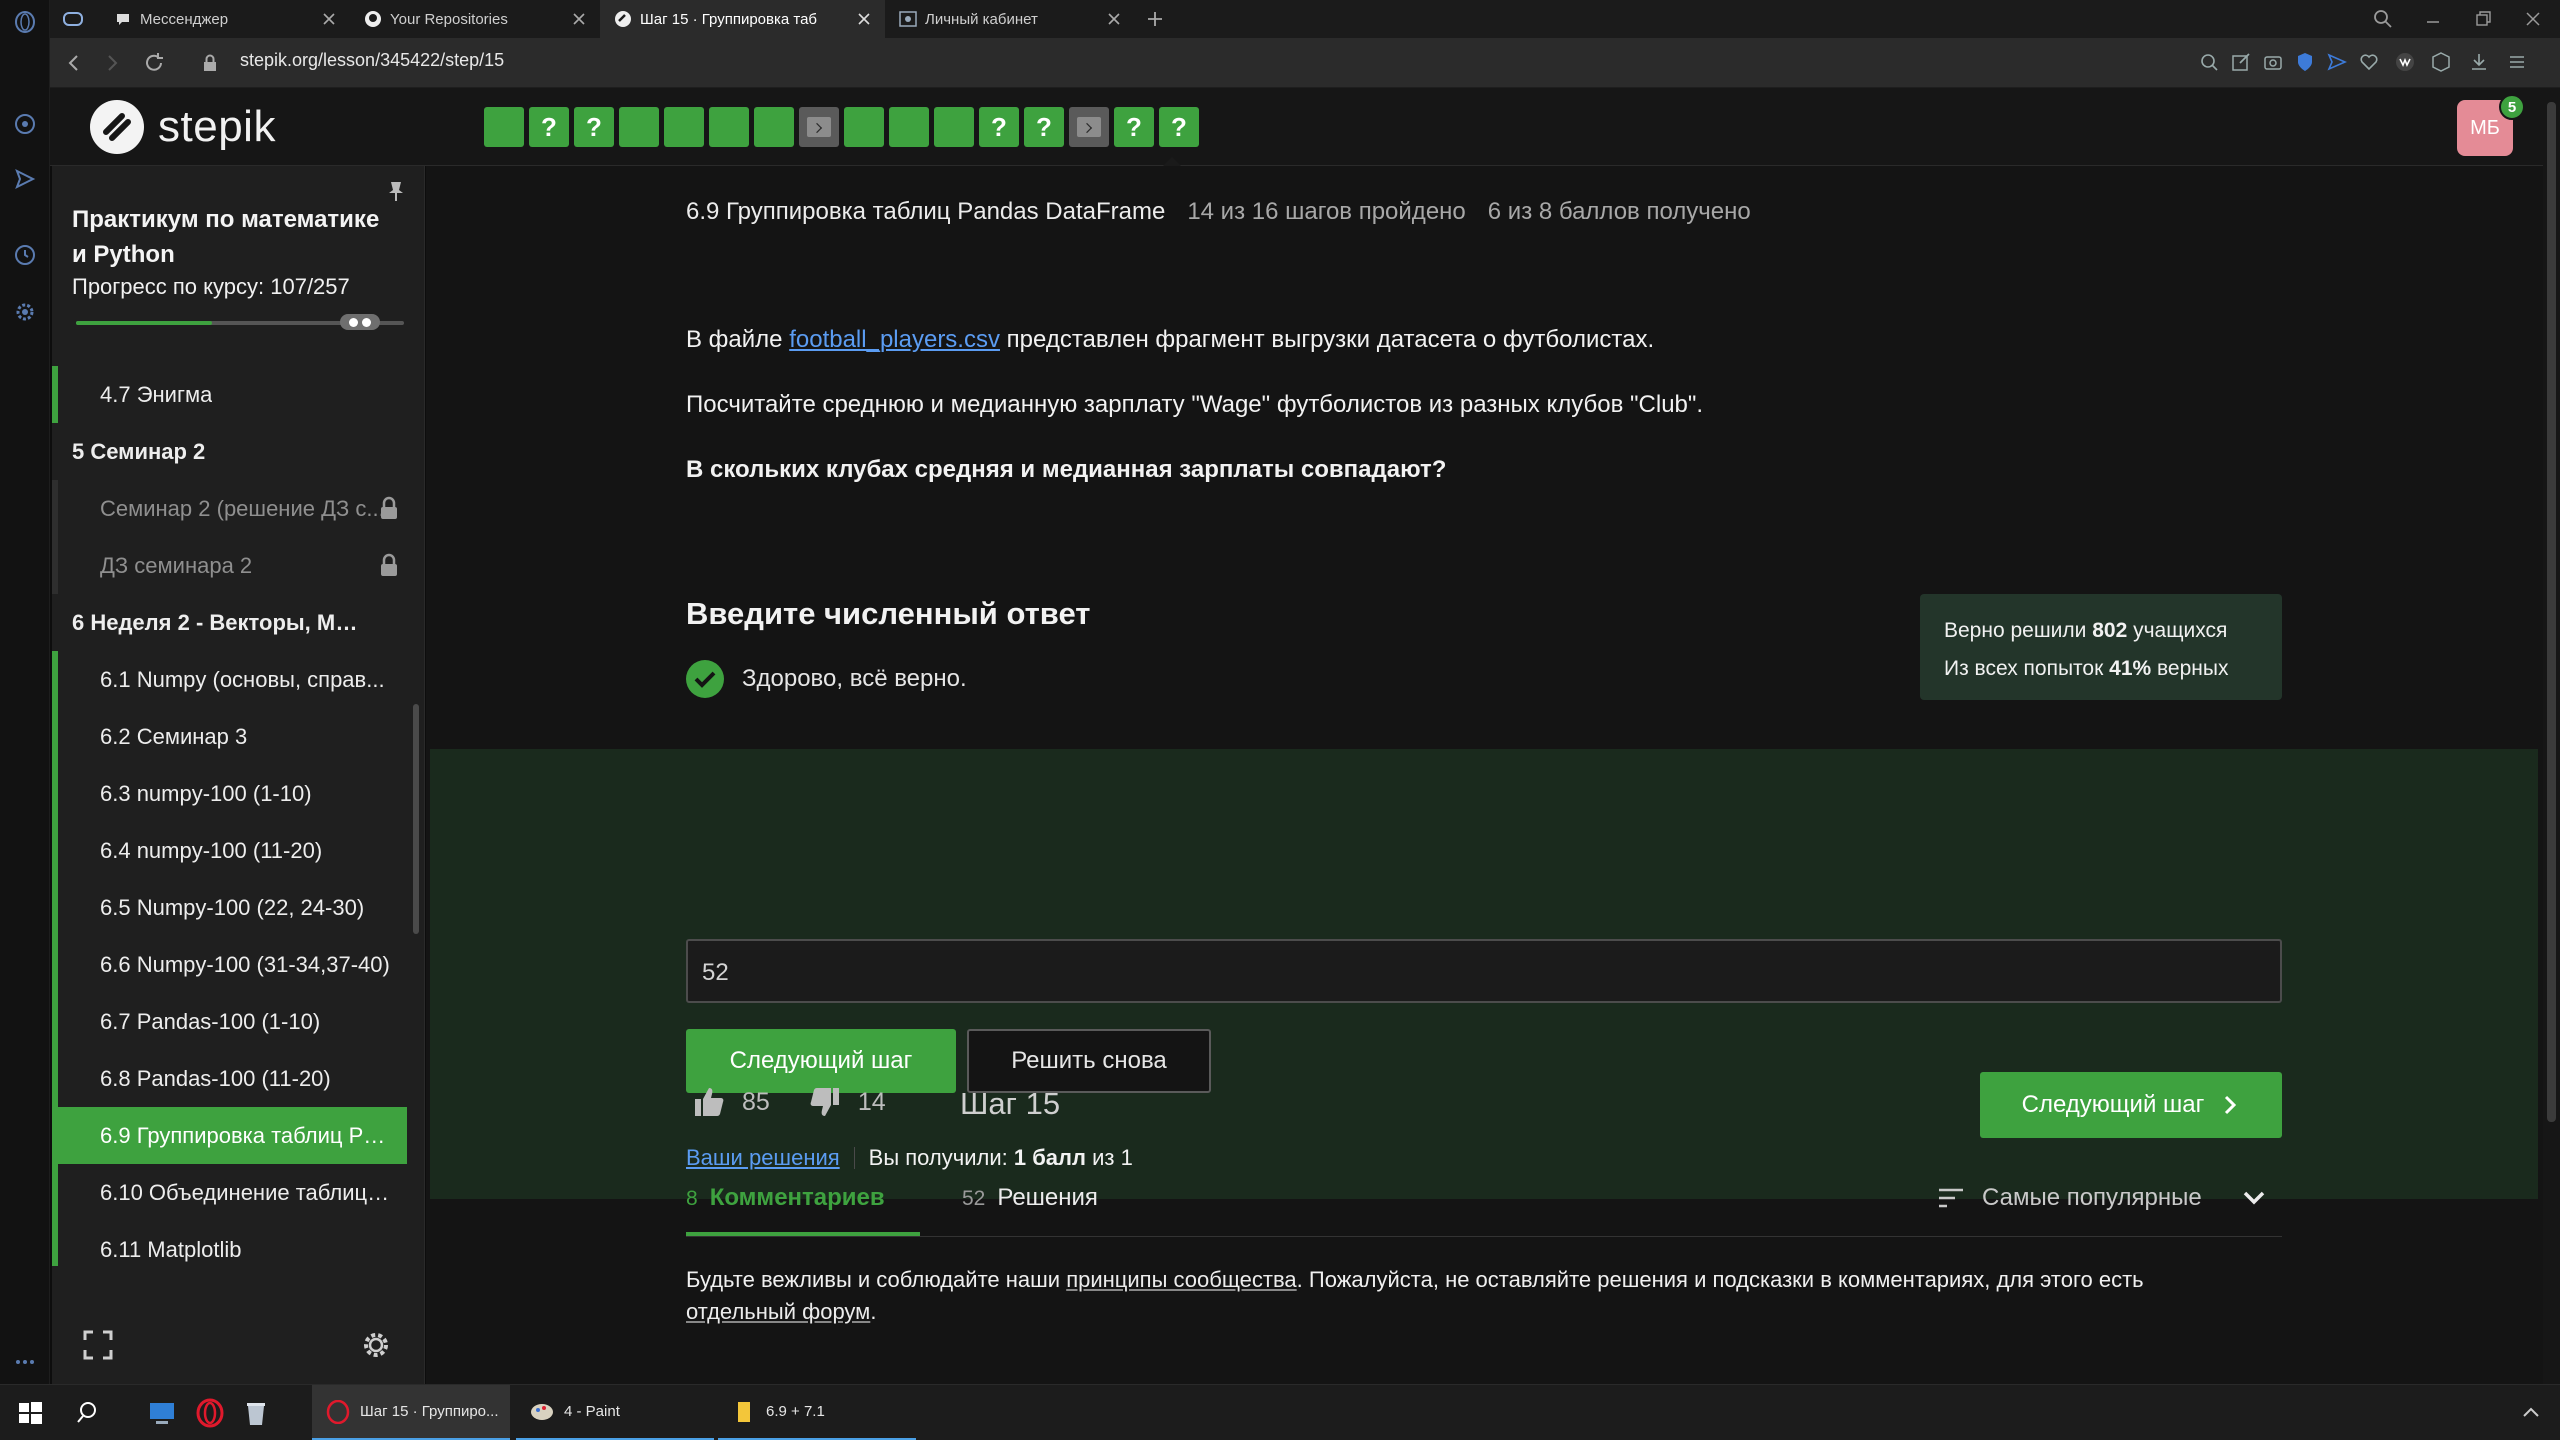  What do you see at coordinates (162, 1413) in the screenshot?
I see `this-pc-icon` at bounding box center [162, 1413].